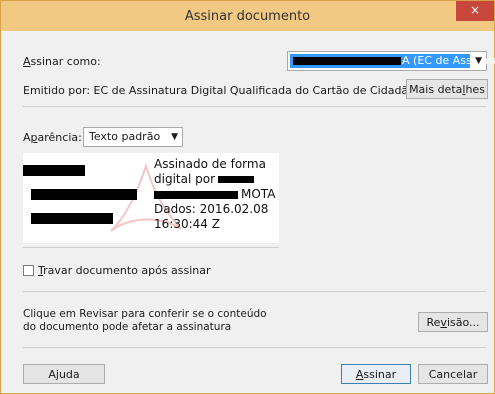  What do you see at coordinates (125, 136) in the screenshot?
I see `appearance-value: Texto padrão` at bounding box center [125, 136].